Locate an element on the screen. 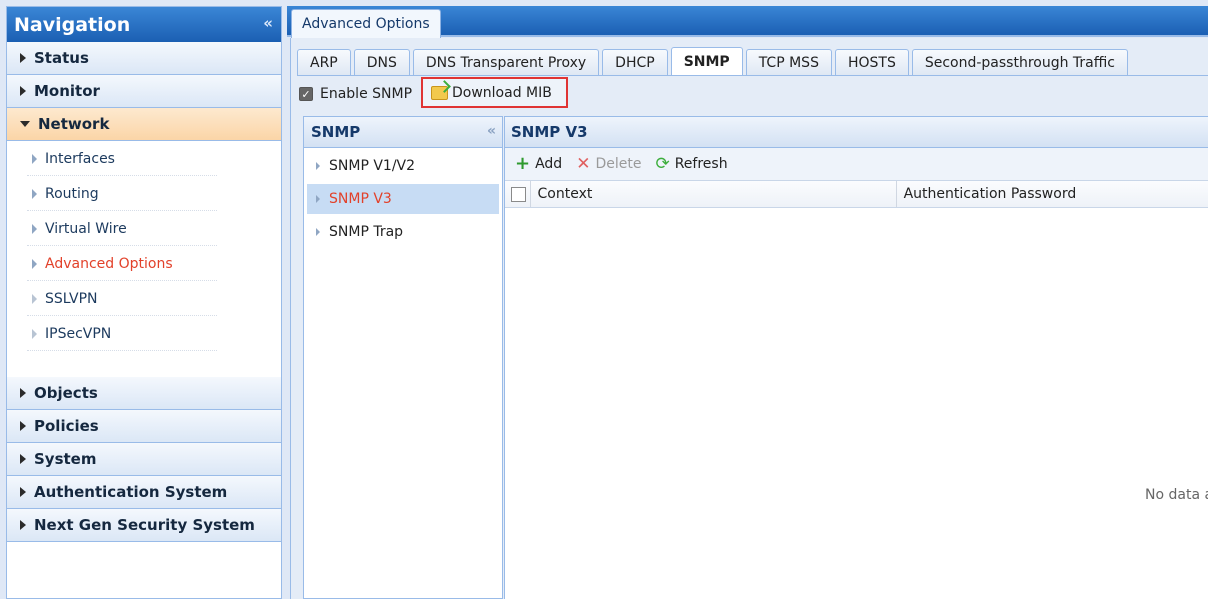 This screenshot has height=599, width=1208. nav-section-system: System is located at coordinates (144, 459).